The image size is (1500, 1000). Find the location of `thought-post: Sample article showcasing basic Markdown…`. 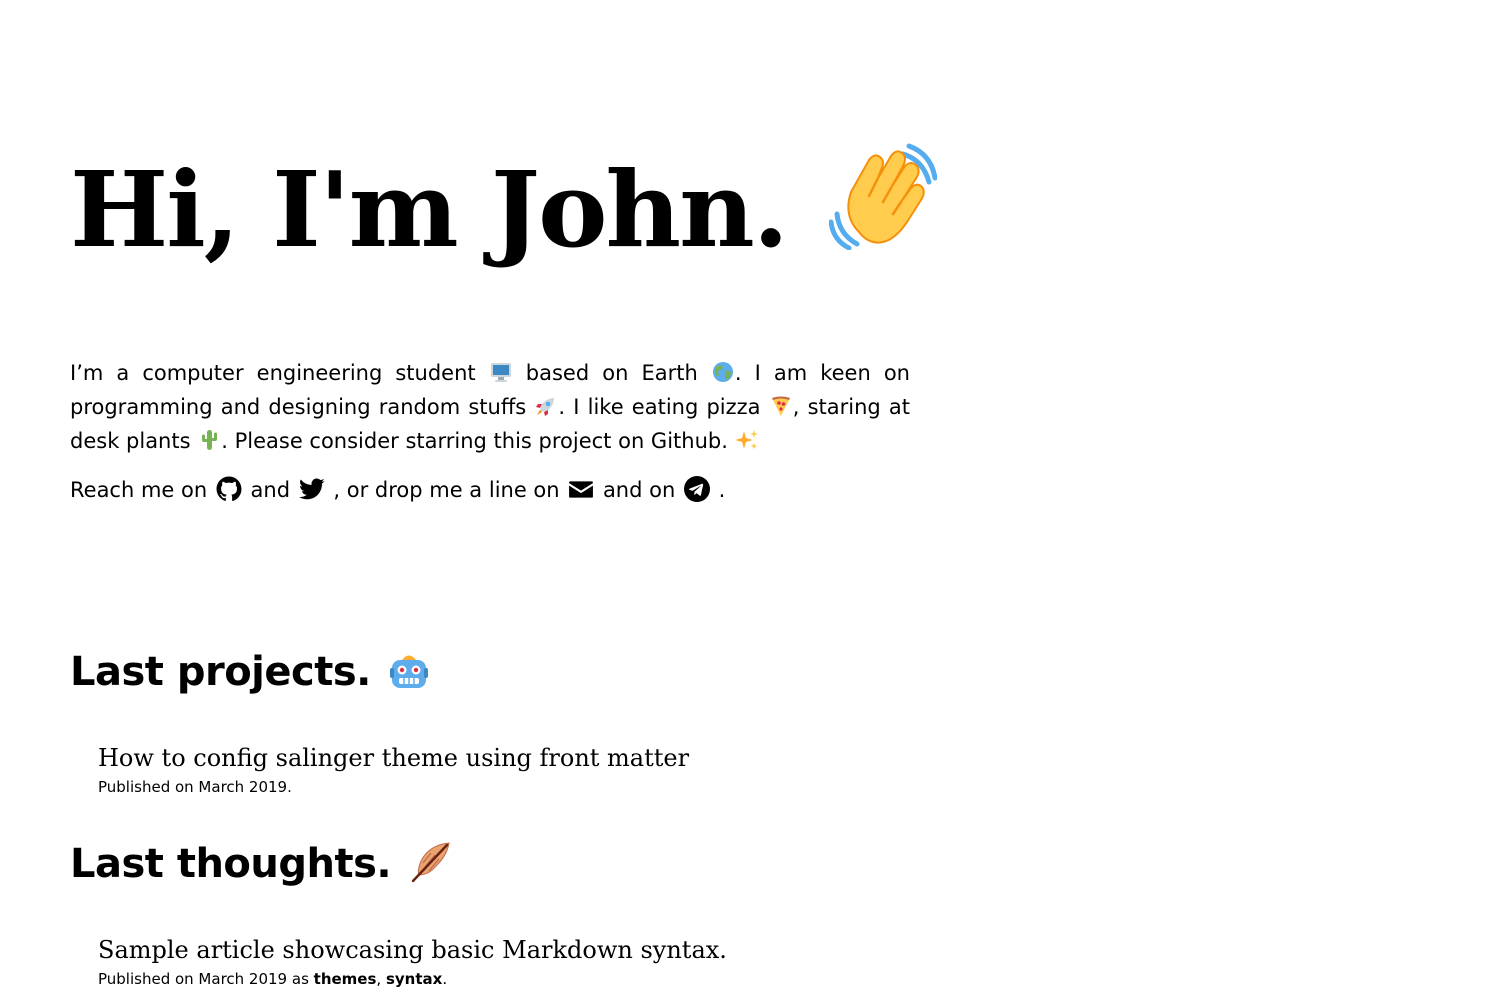

thought-post: Sample article showcasing basic Markdown… is located at coordinates (412, 962).